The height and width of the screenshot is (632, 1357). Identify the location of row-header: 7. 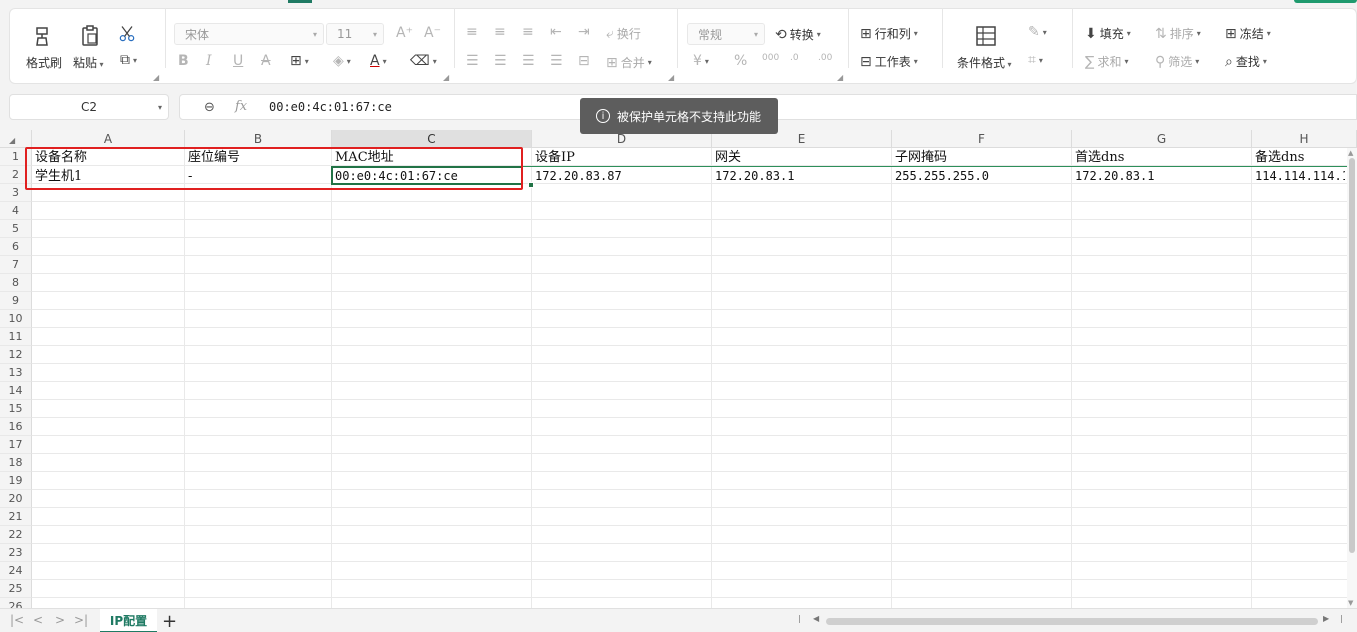
(16, 265).